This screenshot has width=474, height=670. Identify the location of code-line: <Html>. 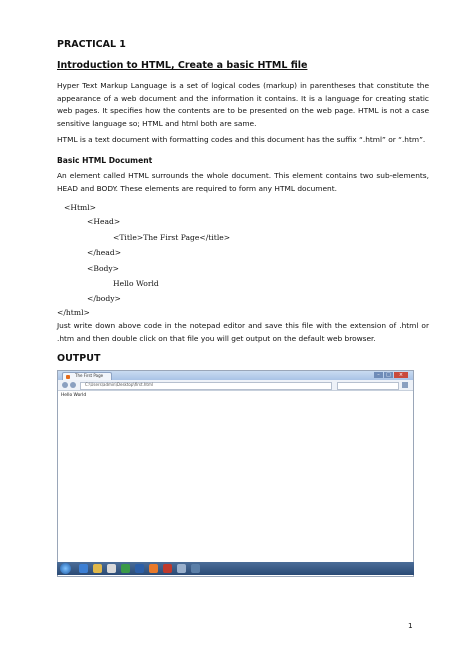
(80, 207).